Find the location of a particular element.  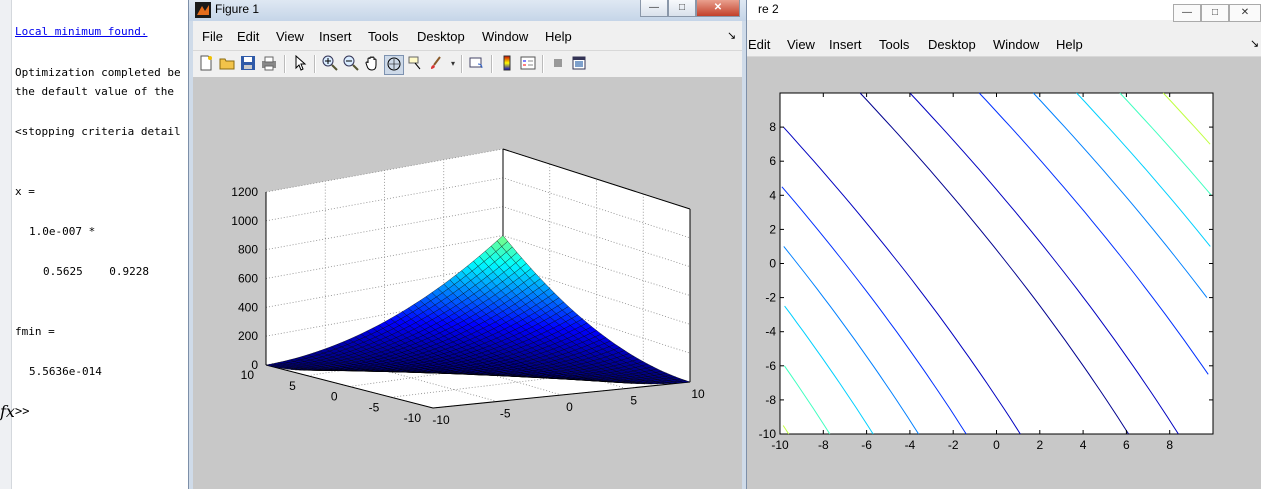

function-browser-icon: fx is located at coordinates (7, 411).